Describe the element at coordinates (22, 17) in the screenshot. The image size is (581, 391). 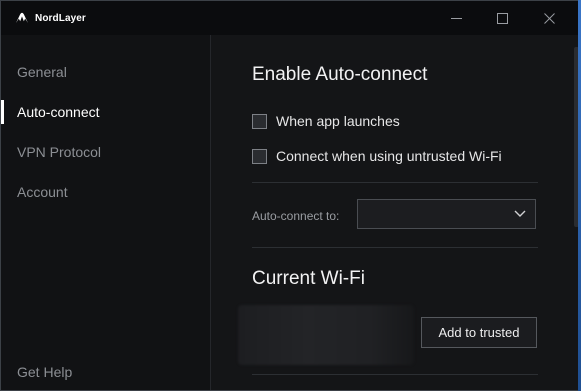
I see `nordlayer-logo-icon` at that location.